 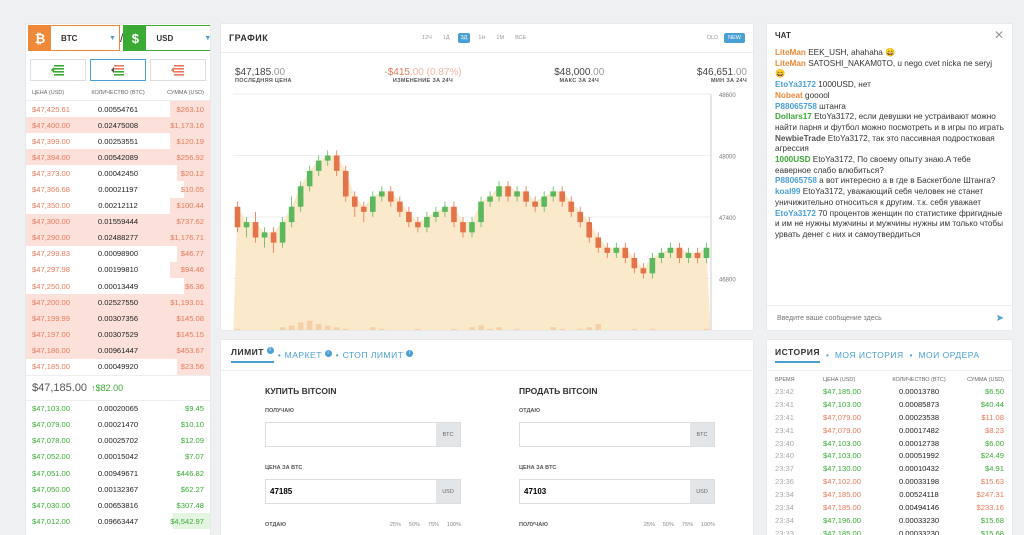 What do you see at coordinates (889, 468) in the screenshot?
I see `history-row: 23:37 $47,130.00 0.00010432 $4.91` at bounding box center [889, 468].